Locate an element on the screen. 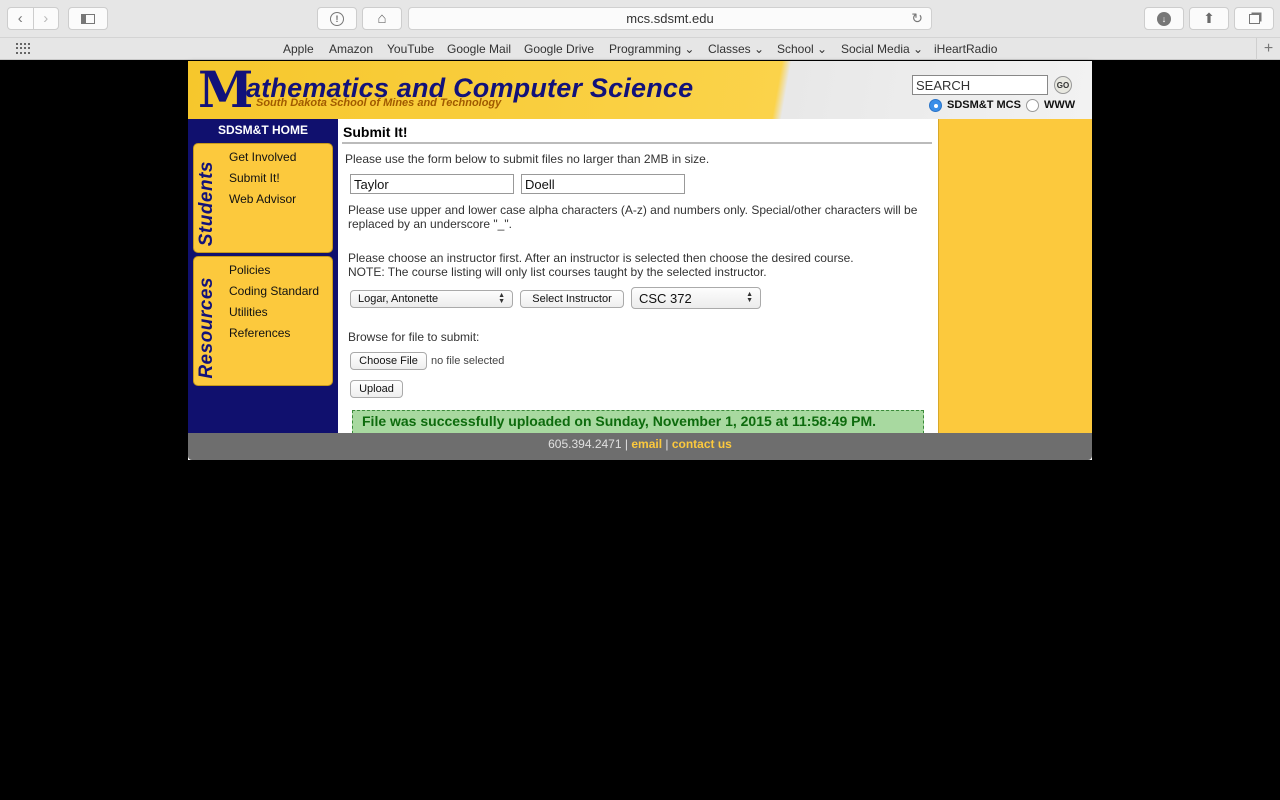 Image resolution: width=1280 pixels, height=800 pixels. nav-submit-it: Submit It! is located at coordinates (254, 178).